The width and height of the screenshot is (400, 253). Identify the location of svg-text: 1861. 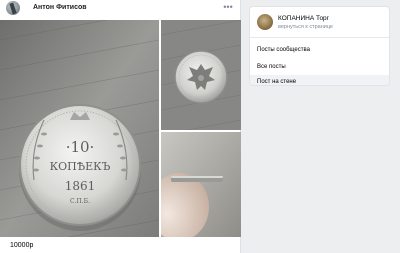
(80, 186).